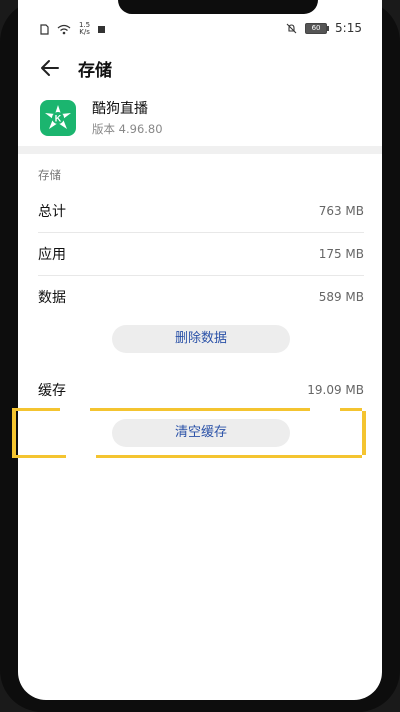  Describe the element at coordinates (50, 68) in the screenshot. I see `back-arrow-icon` at that location.